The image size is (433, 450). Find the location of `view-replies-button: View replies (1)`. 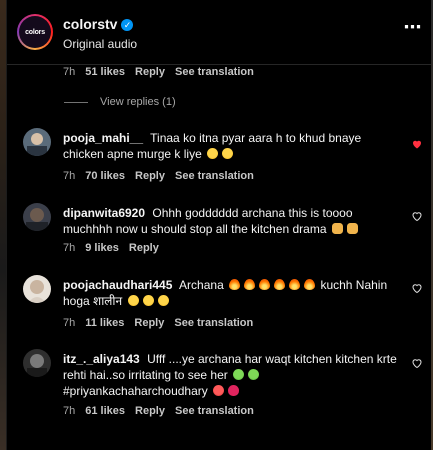

view-replies-button: View replies (1) is located at coordinates (120, 102).